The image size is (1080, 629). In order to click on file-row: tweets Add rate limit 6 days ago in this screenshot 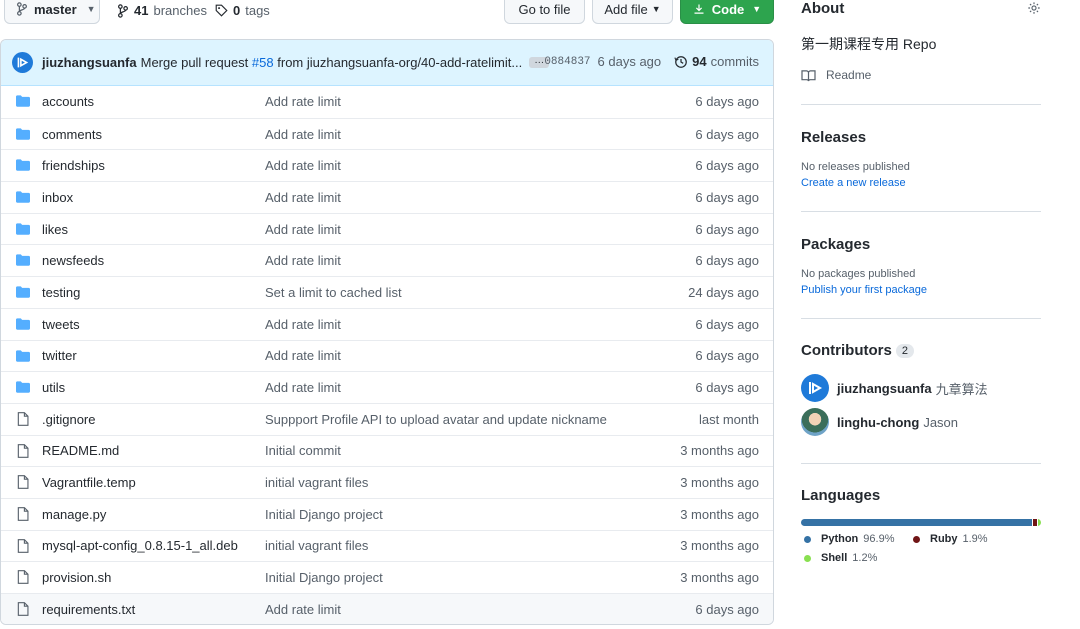, I will do `click(387, 323)`.